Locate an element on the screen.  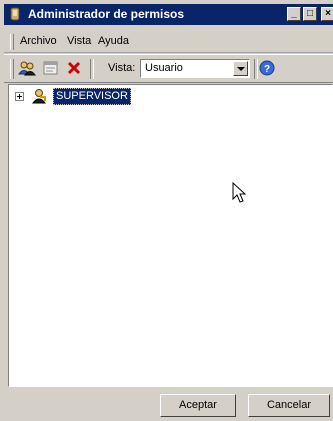
maximize-button: □ is located at coordinates (310, 14).